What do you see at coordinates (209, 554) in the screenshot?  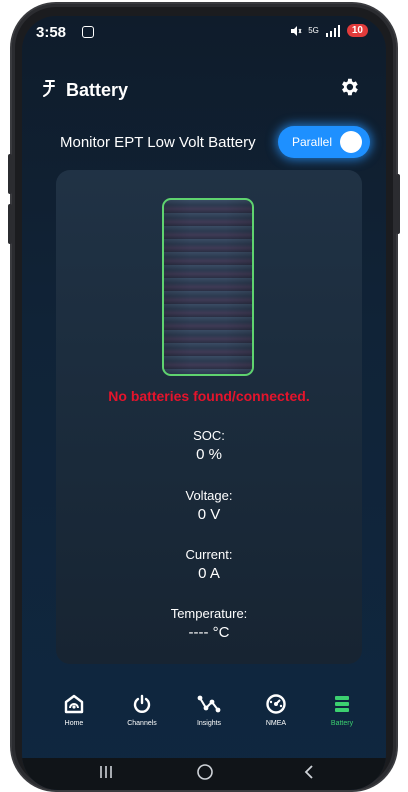 I see `stat-label: Current:` at bounding box center [209, 554].